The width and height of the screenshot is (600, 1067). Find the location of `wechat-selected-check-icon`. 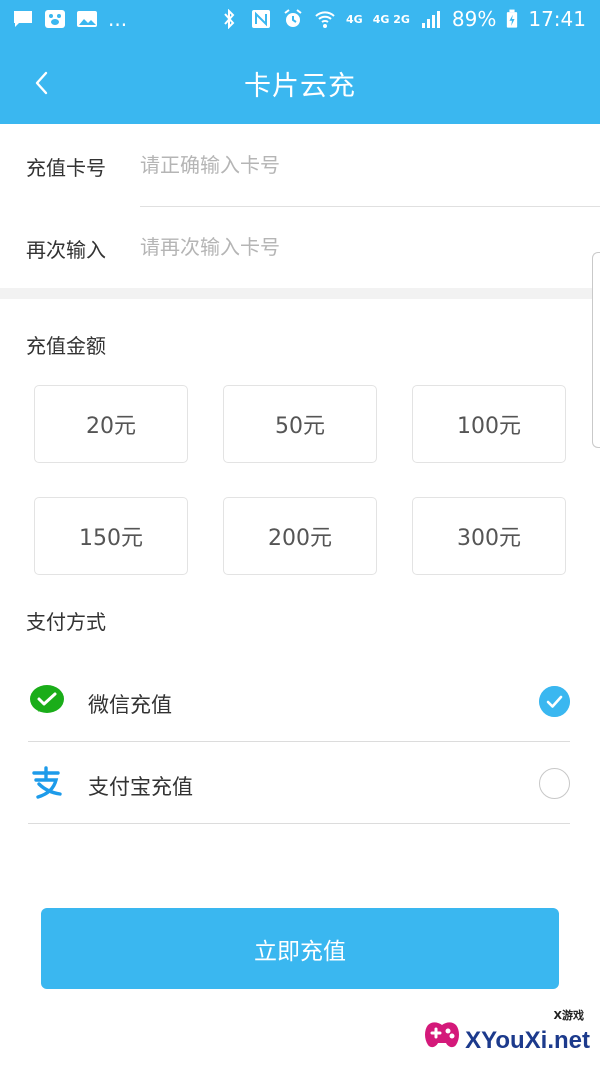

wechat-selected-check-icon is located at coordinates (554, 701).